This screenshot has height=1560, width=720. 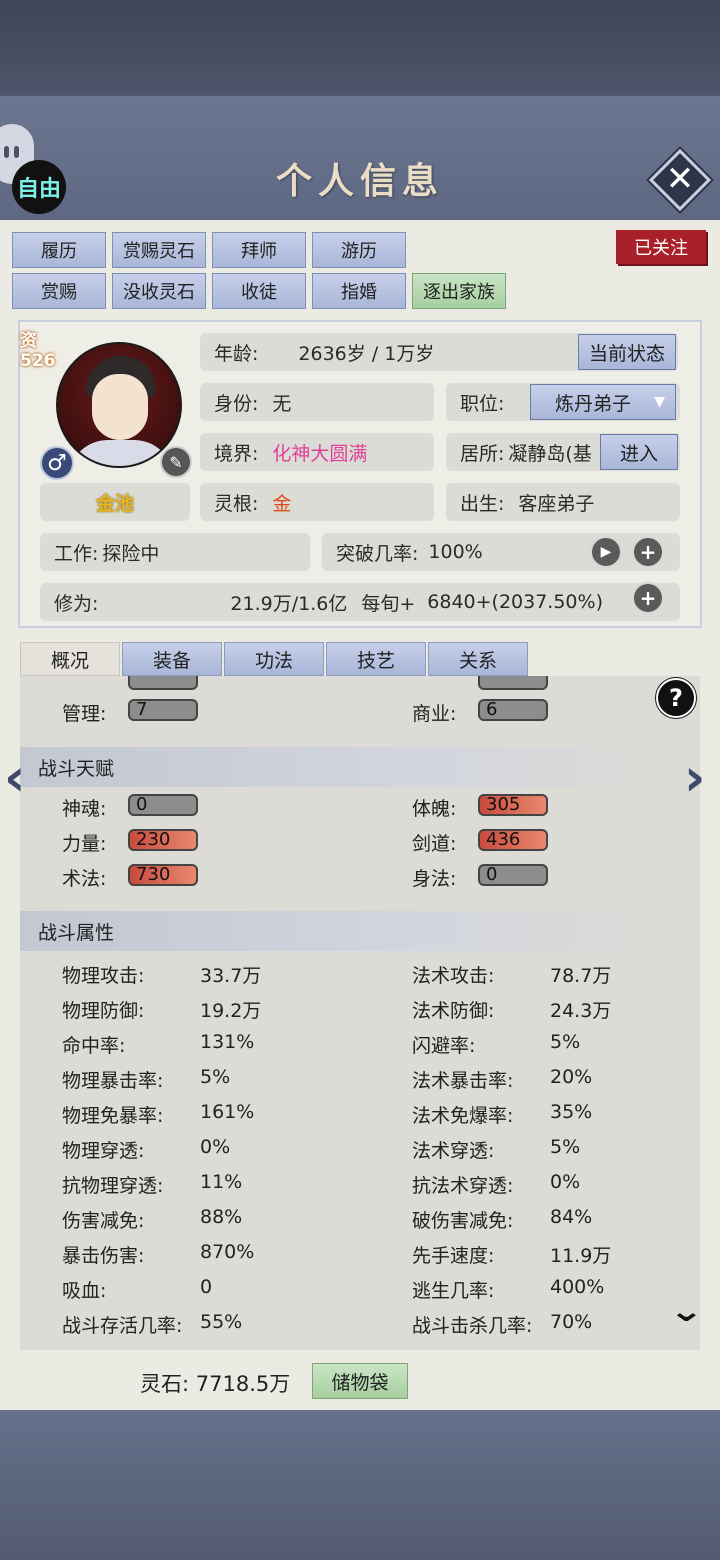 I want to click on help-icon: ?, so click(x=676, y=698).